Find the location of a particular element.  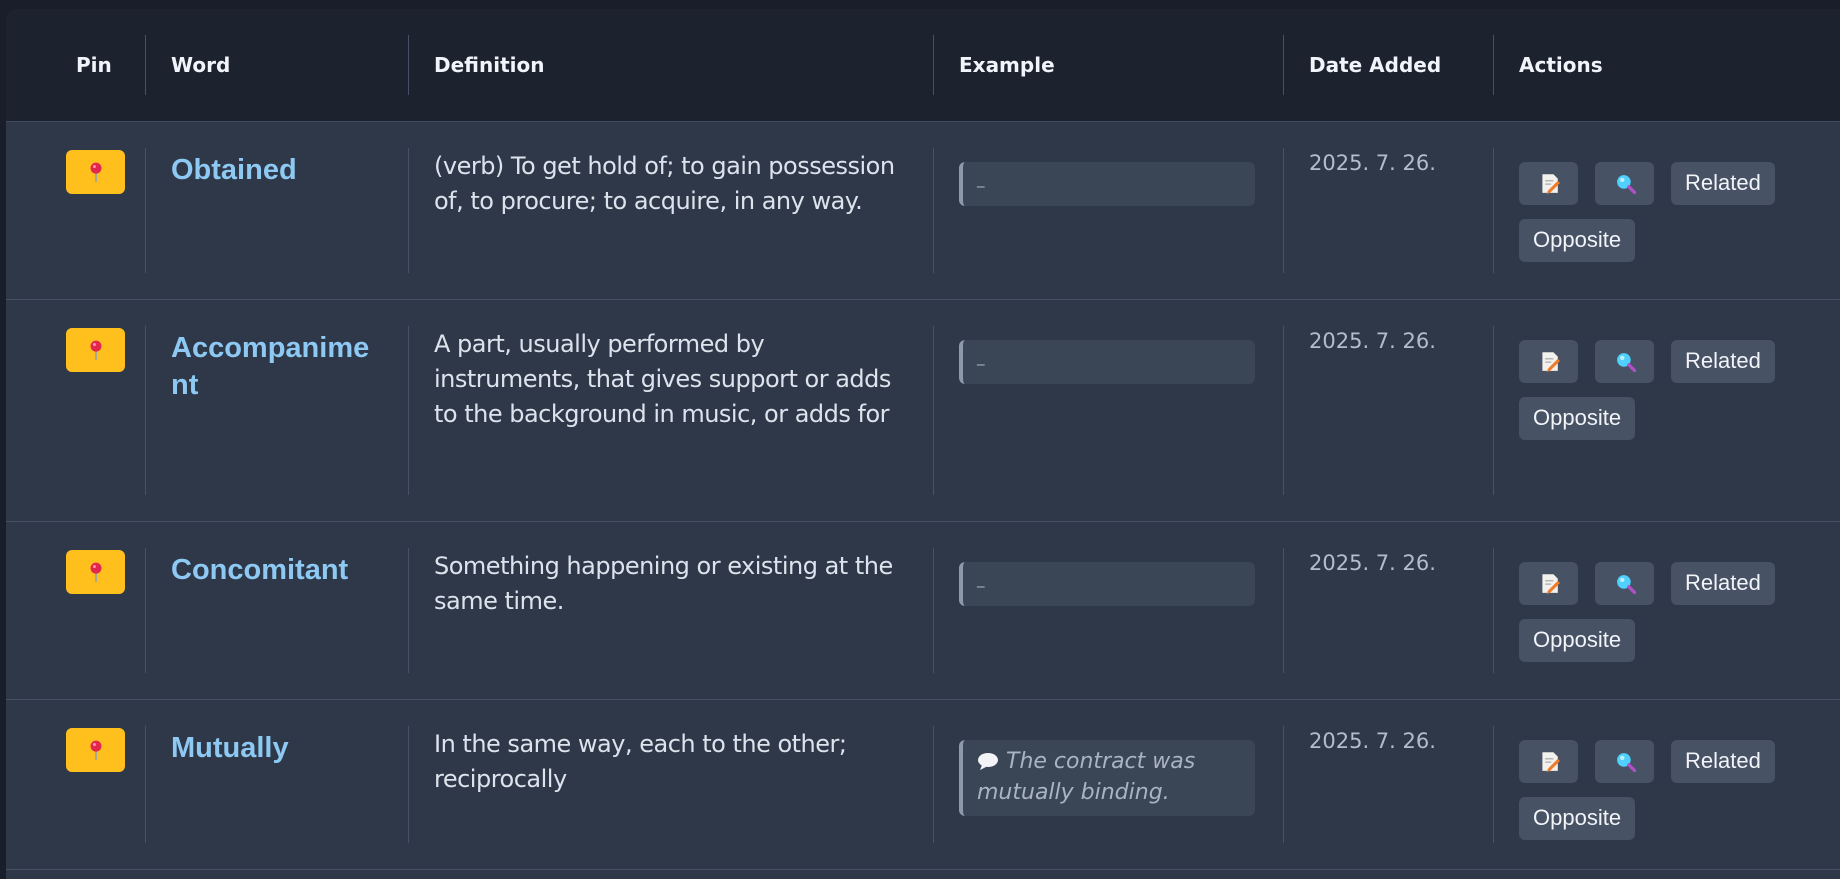

word-link: Concomitant is located at coordinates (278, 570).